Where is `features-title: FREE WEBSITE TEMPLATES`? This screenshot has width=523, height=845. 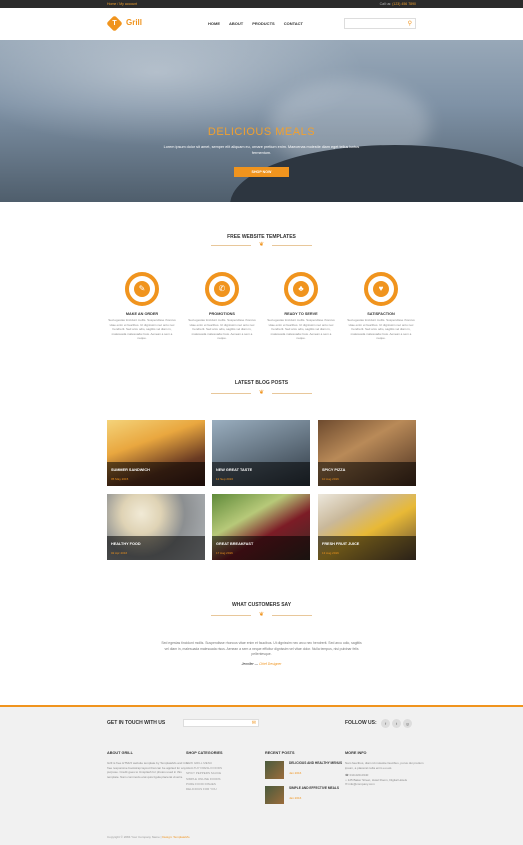 features-title: FREE WEBSITE TEMPLATES is located at coordinates (261, 237).